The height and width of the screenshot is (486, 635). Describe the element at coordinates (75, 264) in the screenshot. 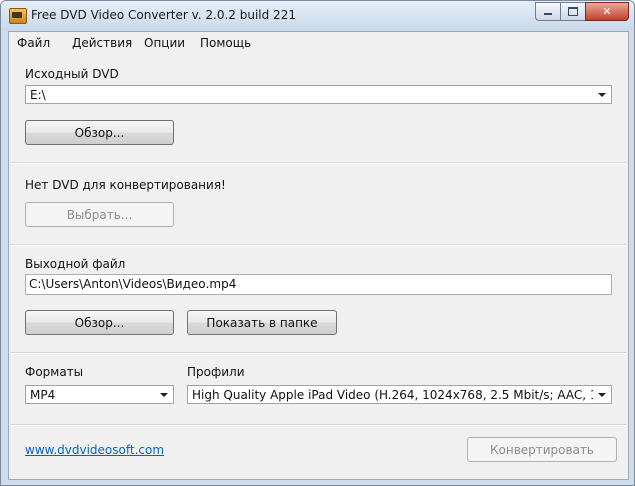

I see `output-file-label: Выходной файл` at that location.